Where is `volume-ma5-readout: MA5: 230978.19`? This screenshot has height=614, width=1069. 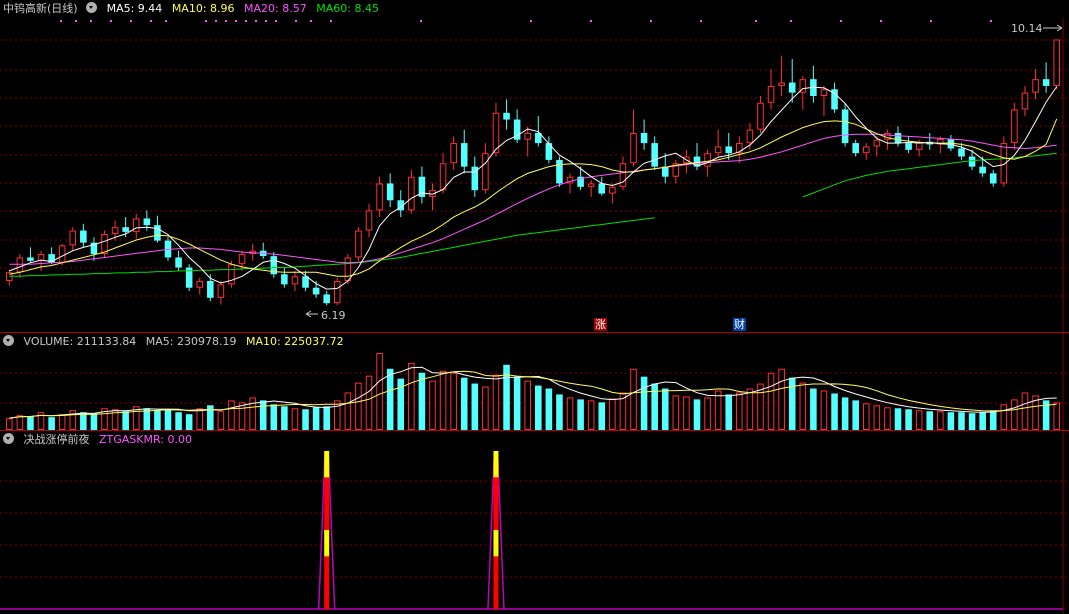
volume-ma5-readout: MA5: 230978.19 is located at coordinates (191, 341).